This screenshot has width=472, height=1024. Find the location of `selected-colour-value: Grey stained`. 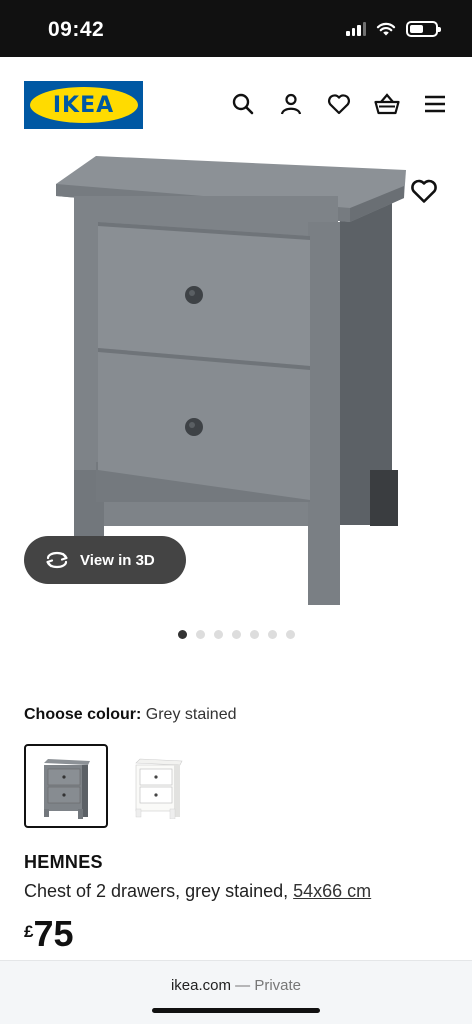

selected-colour-value: Grey stained is located at coordinates (191, 714).